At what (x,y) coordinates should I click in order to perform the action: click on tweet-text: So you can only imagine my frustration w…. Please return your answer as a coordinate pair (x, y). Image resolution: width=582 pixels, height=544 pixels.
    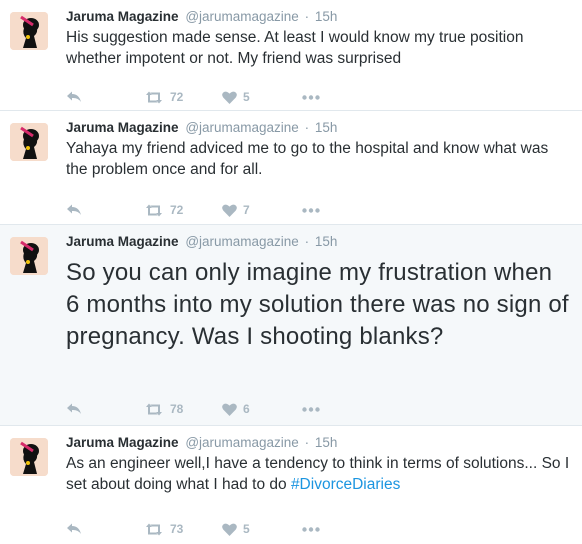
    Looking at the image, I should click on (317, 304).